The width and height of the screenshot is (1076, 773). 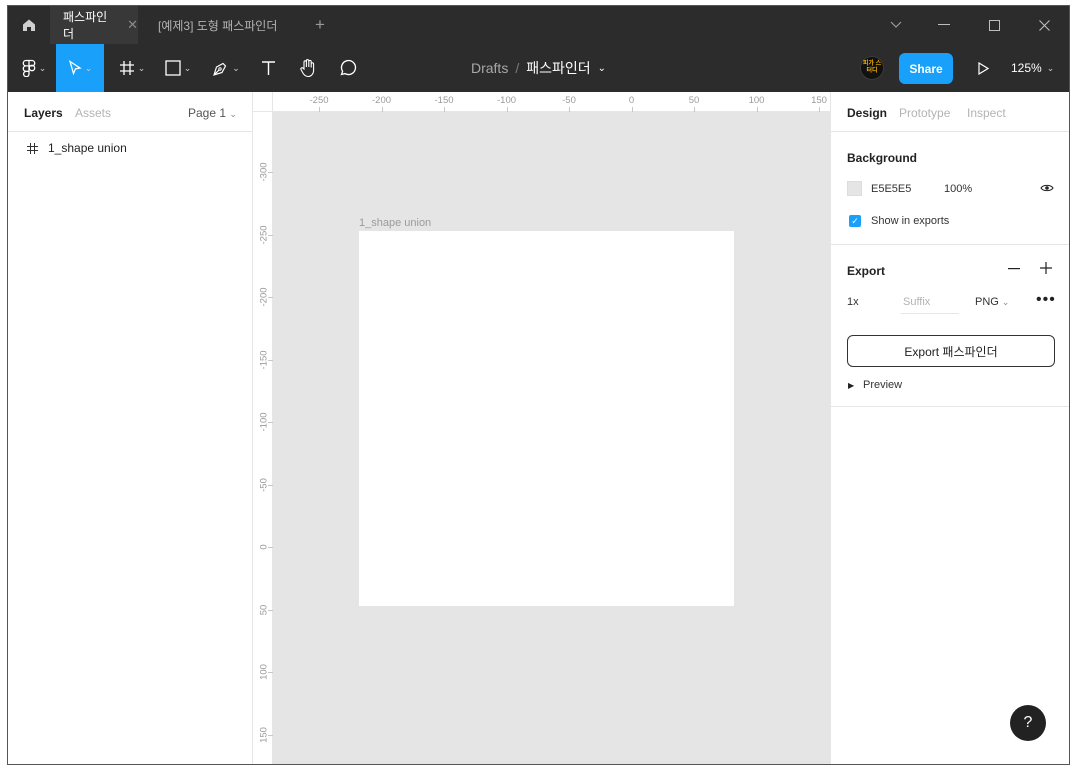 What do you see at coordinates (1026, 68) in the screenshot?
I see `zoom-level: 125%` at bounding box center [1026, 68].